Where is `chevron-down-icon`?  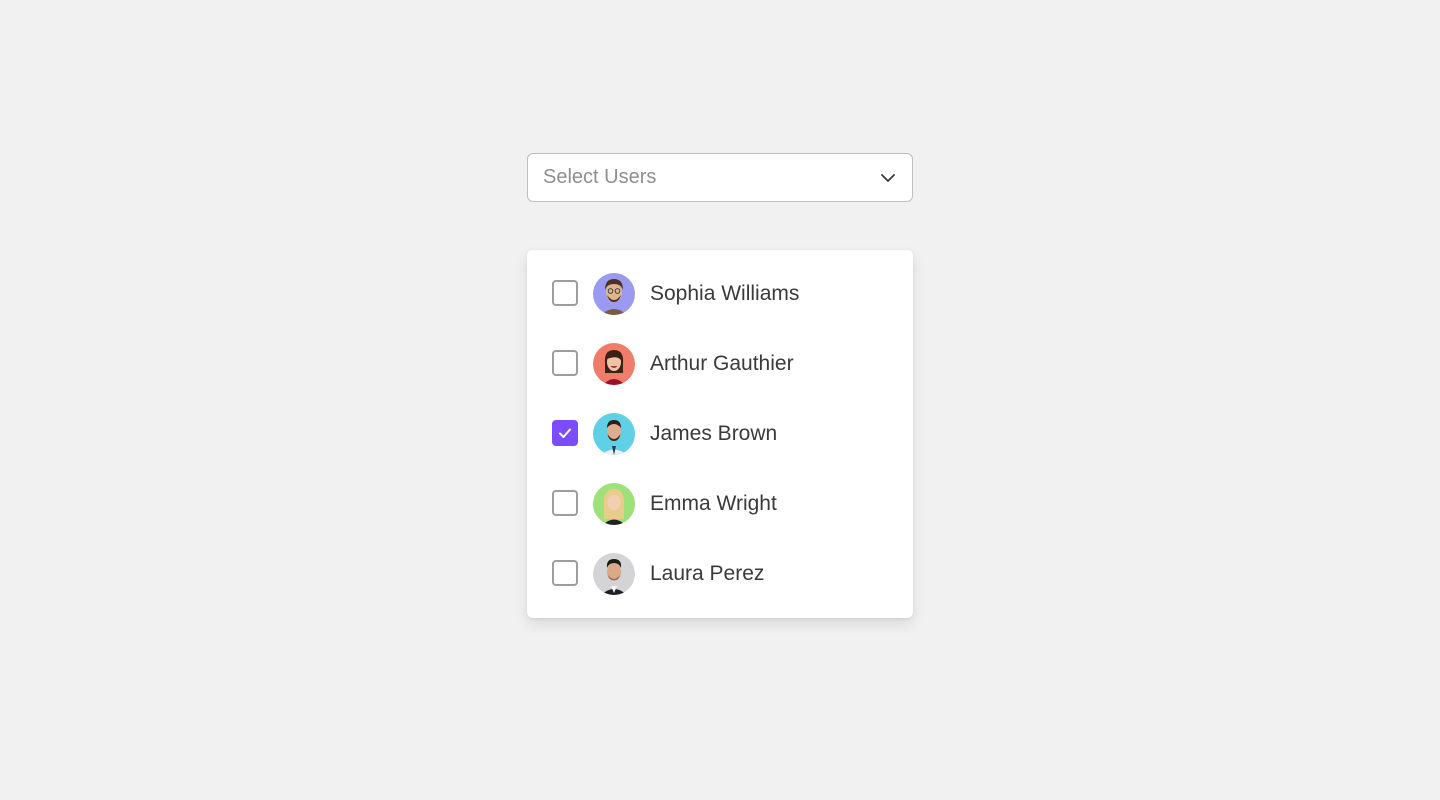 chevron-down-icon is located at coordinates (888, 178).